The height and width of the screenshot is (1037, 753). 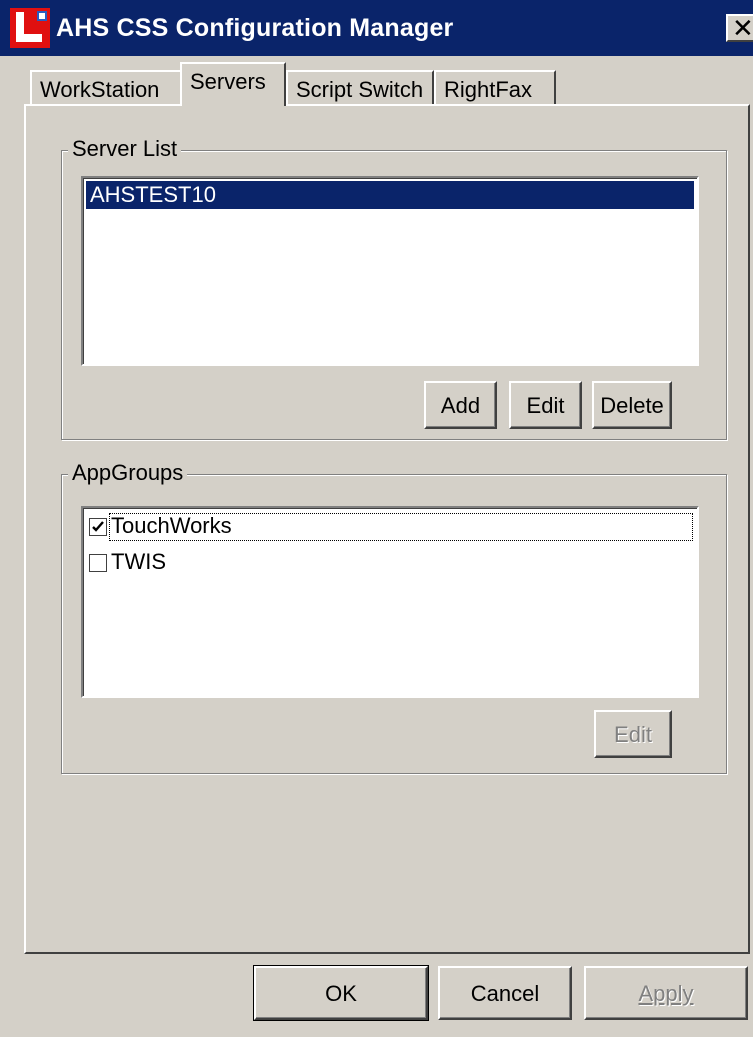 I want to click on app-icon, so click(x=30, y=28).